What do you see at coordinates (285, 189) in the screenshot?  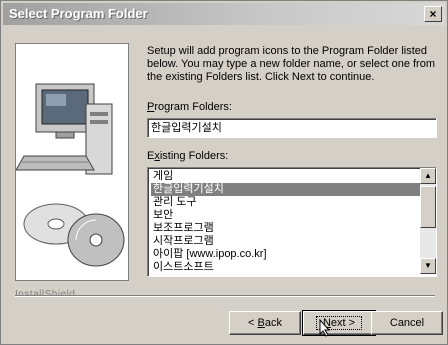 I see `list-item: 한글입력기설치` at bounding box center [285, 189].